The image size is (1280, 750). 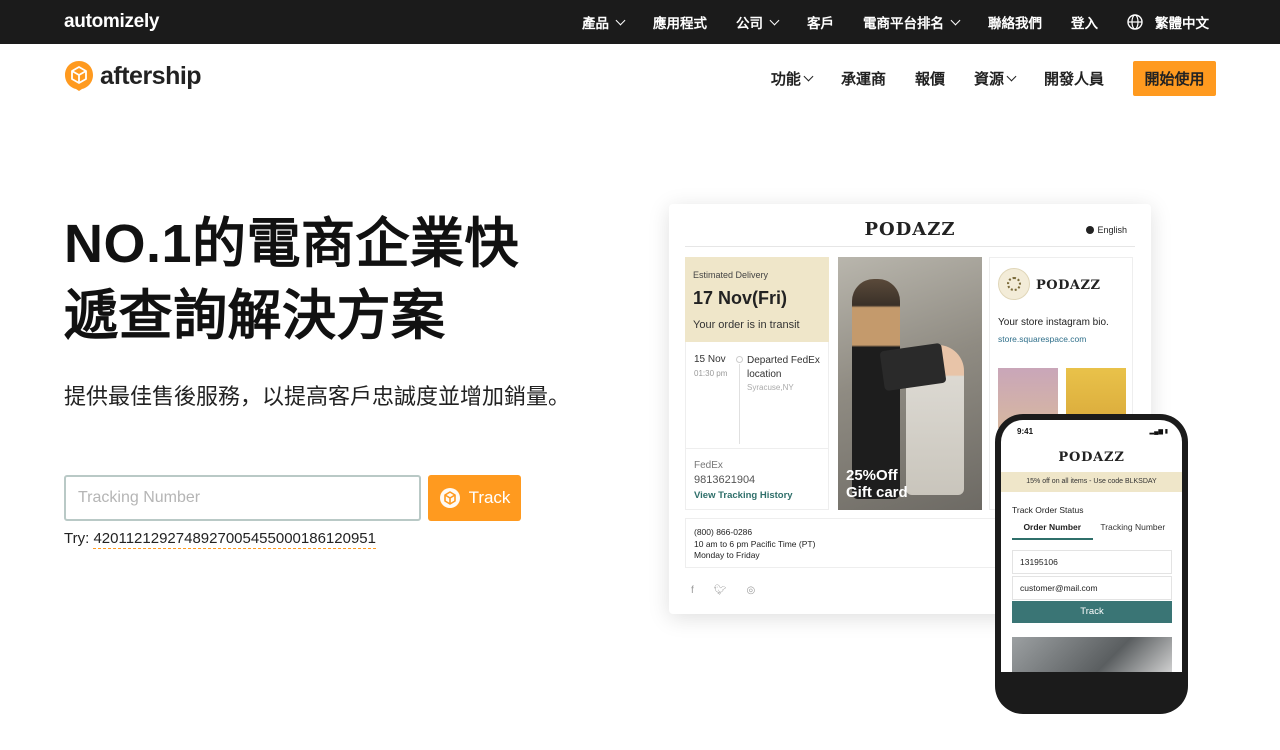 What do you see at coordinates (758, 22) in the screenshot?
I see `top-nav-item-company: 公司` at bounding box center [758, 22].